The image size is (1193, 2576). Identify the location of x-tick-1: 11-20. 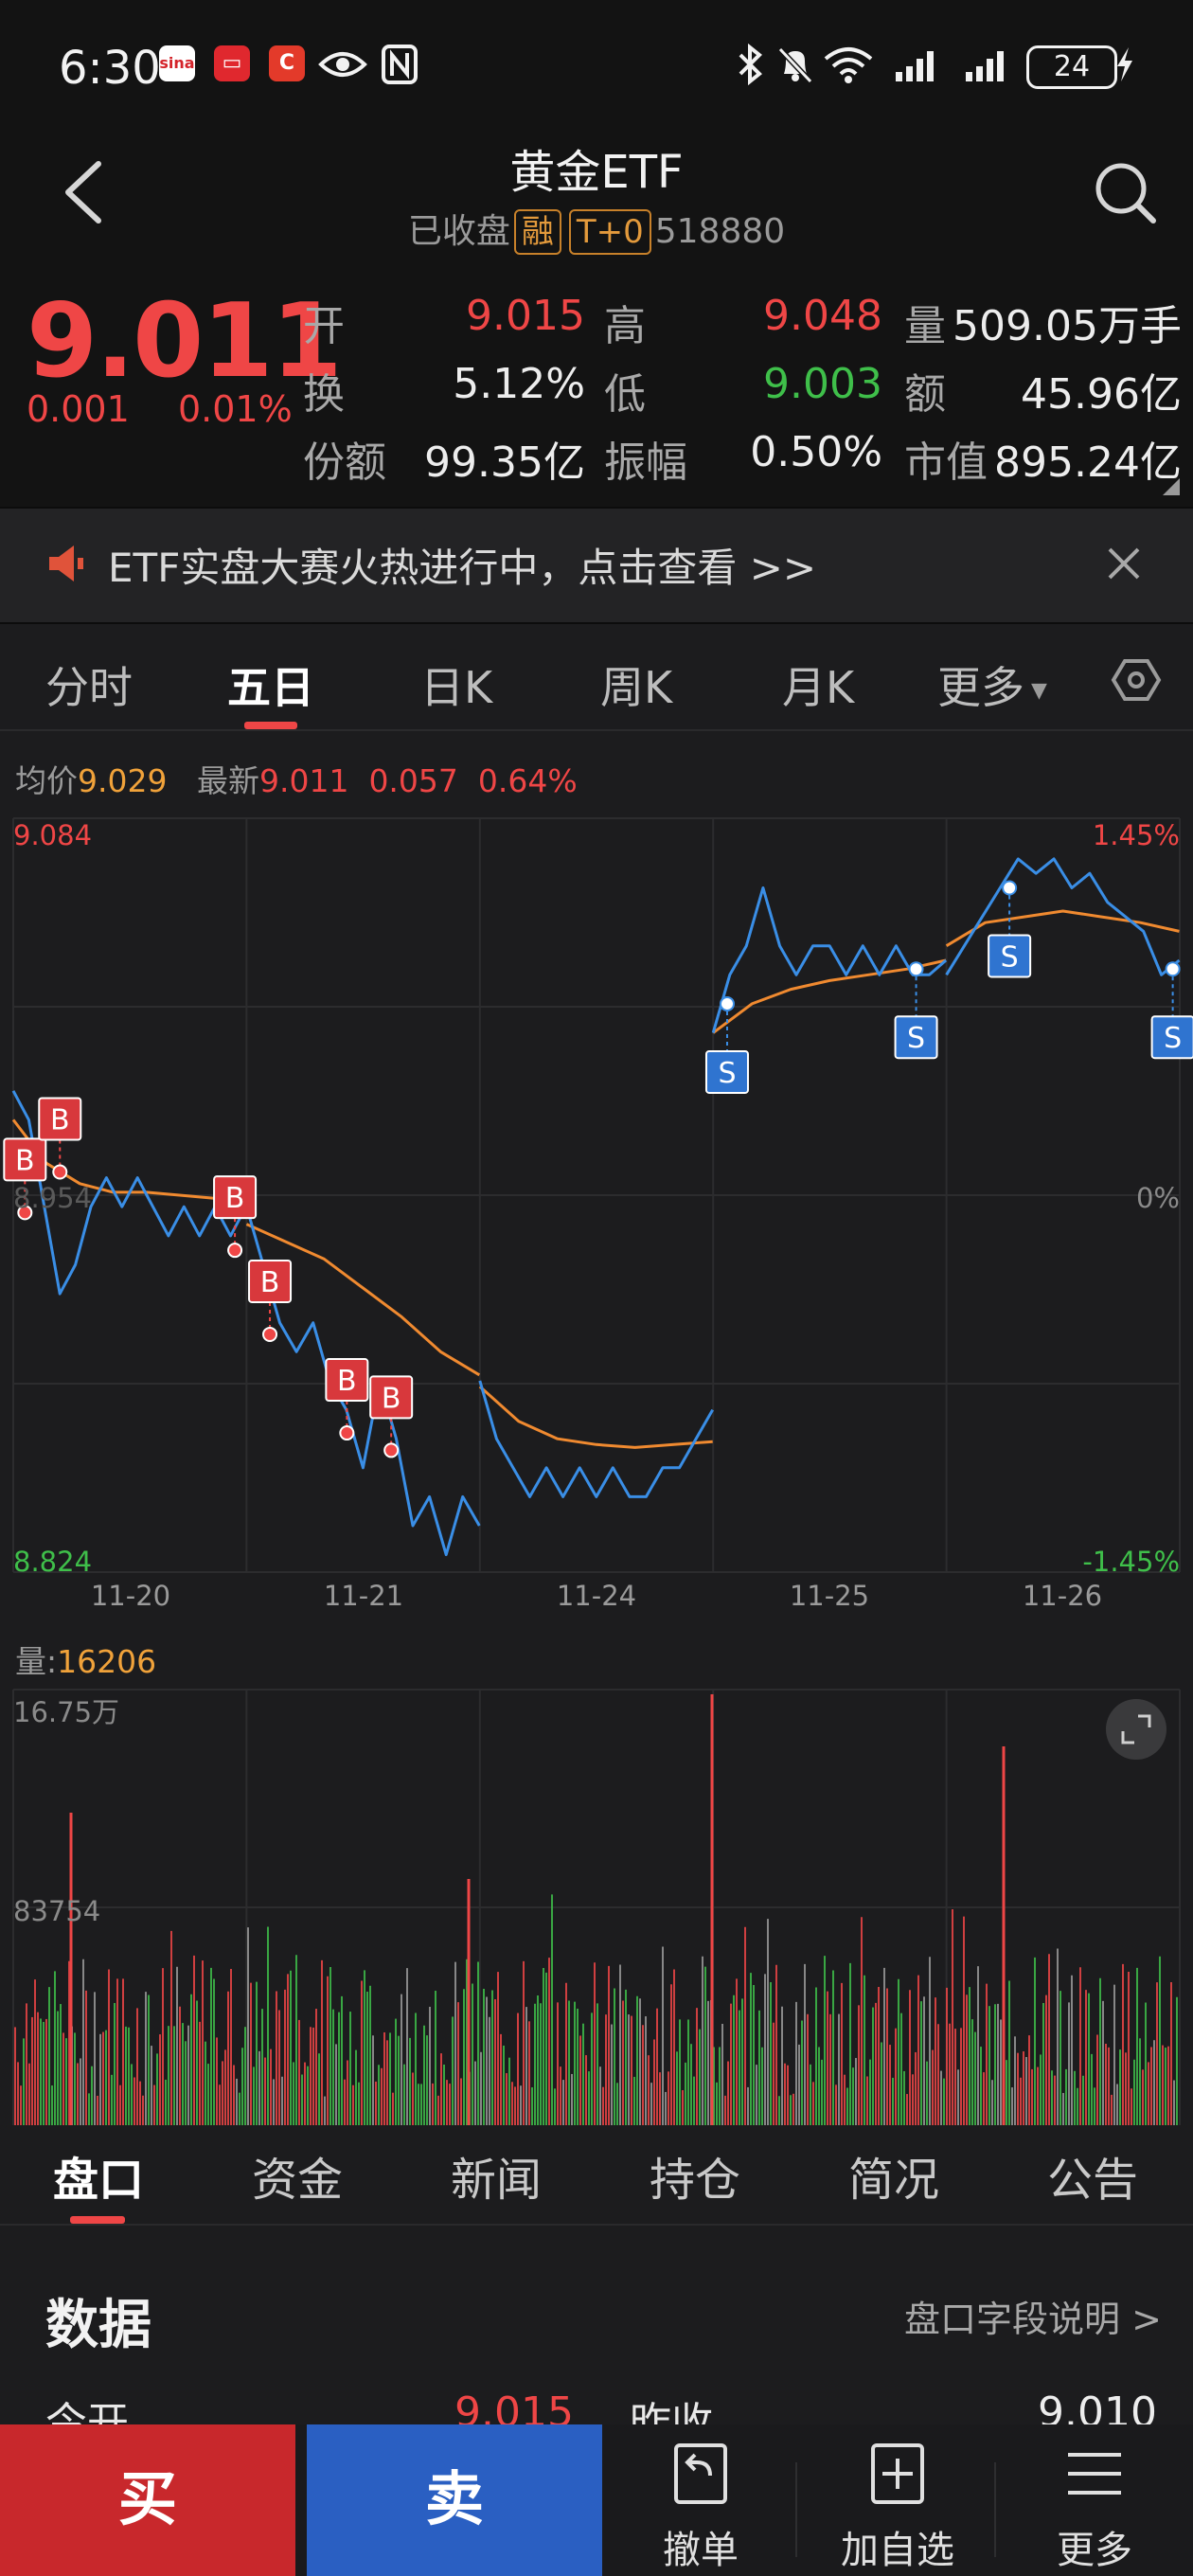
(130, 1595).